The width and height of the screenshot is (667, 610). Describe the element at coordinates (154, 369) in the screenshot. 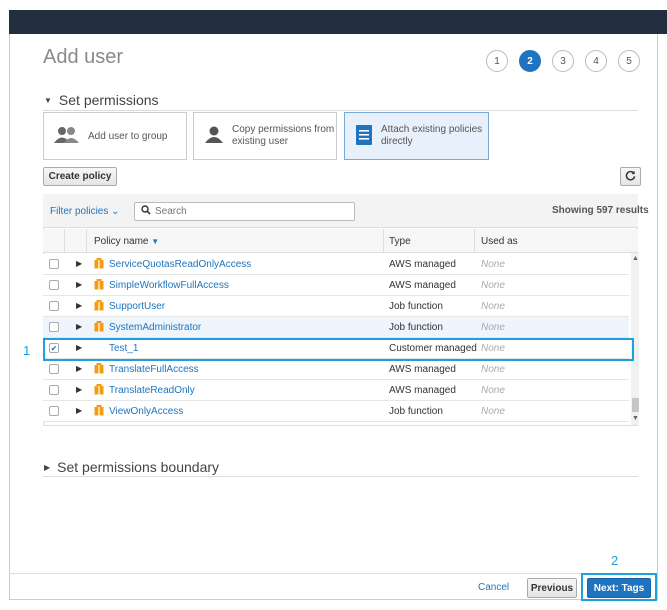

I see `policy-name-link: TranslateFullAccess` at that location.